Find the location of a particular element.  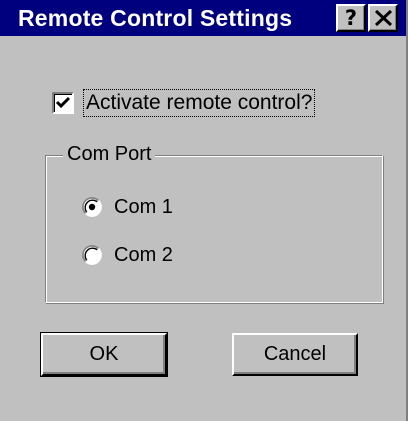

com2-radio-label: Com 2 is located at coordinates (143, 255).